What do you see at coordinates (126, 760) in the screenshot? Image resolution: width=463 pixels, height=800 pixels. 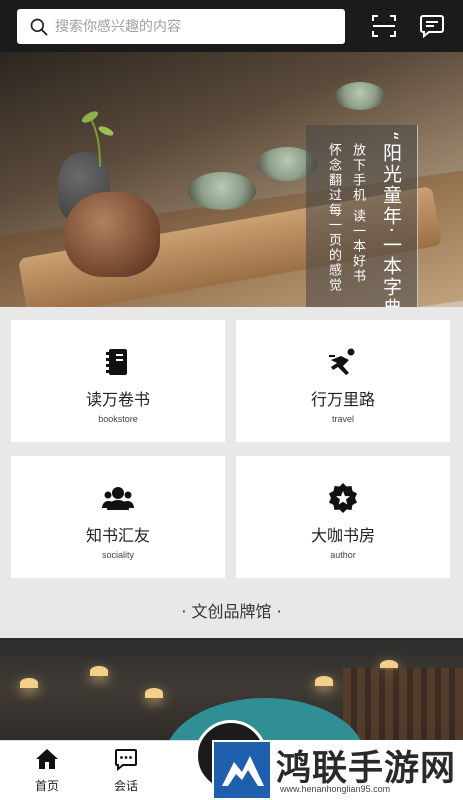 I see `chat-icon` at bounding box center [126, 760].